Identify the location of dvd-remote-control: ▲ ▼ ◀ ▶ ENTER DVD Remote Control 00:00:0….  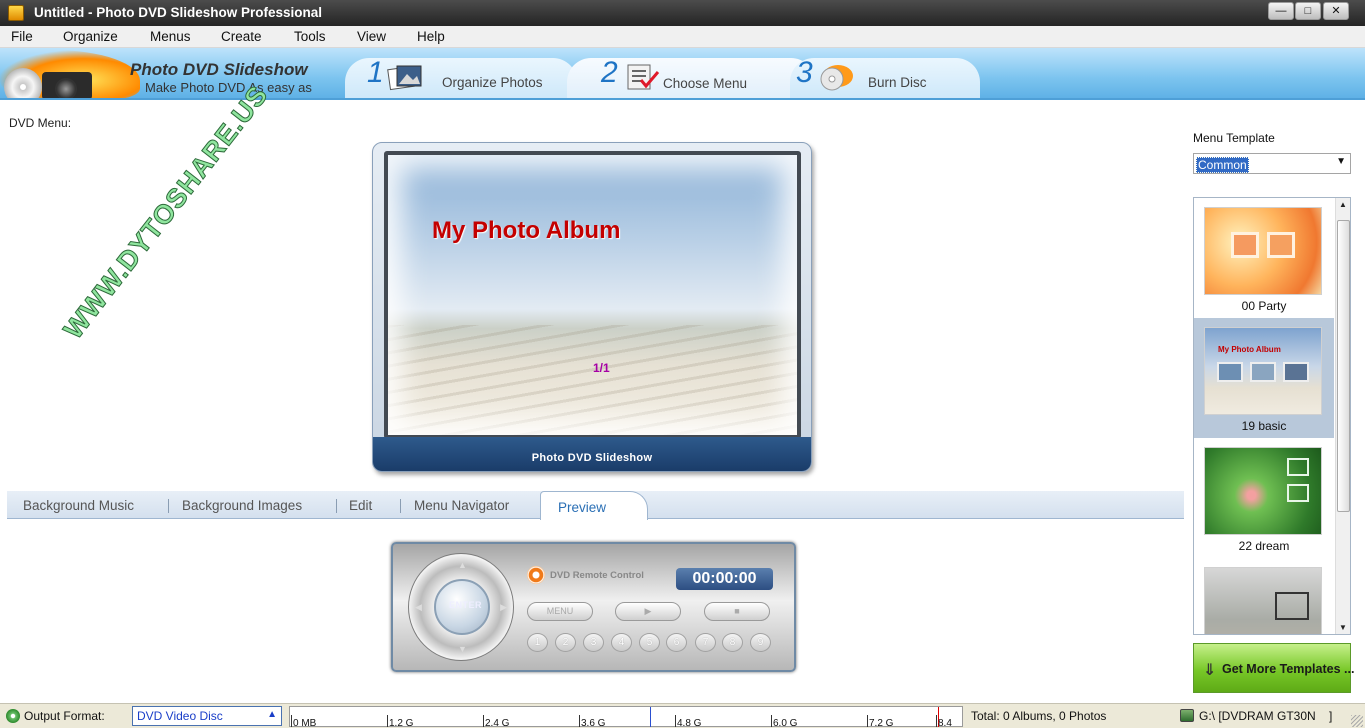
(593, 607).